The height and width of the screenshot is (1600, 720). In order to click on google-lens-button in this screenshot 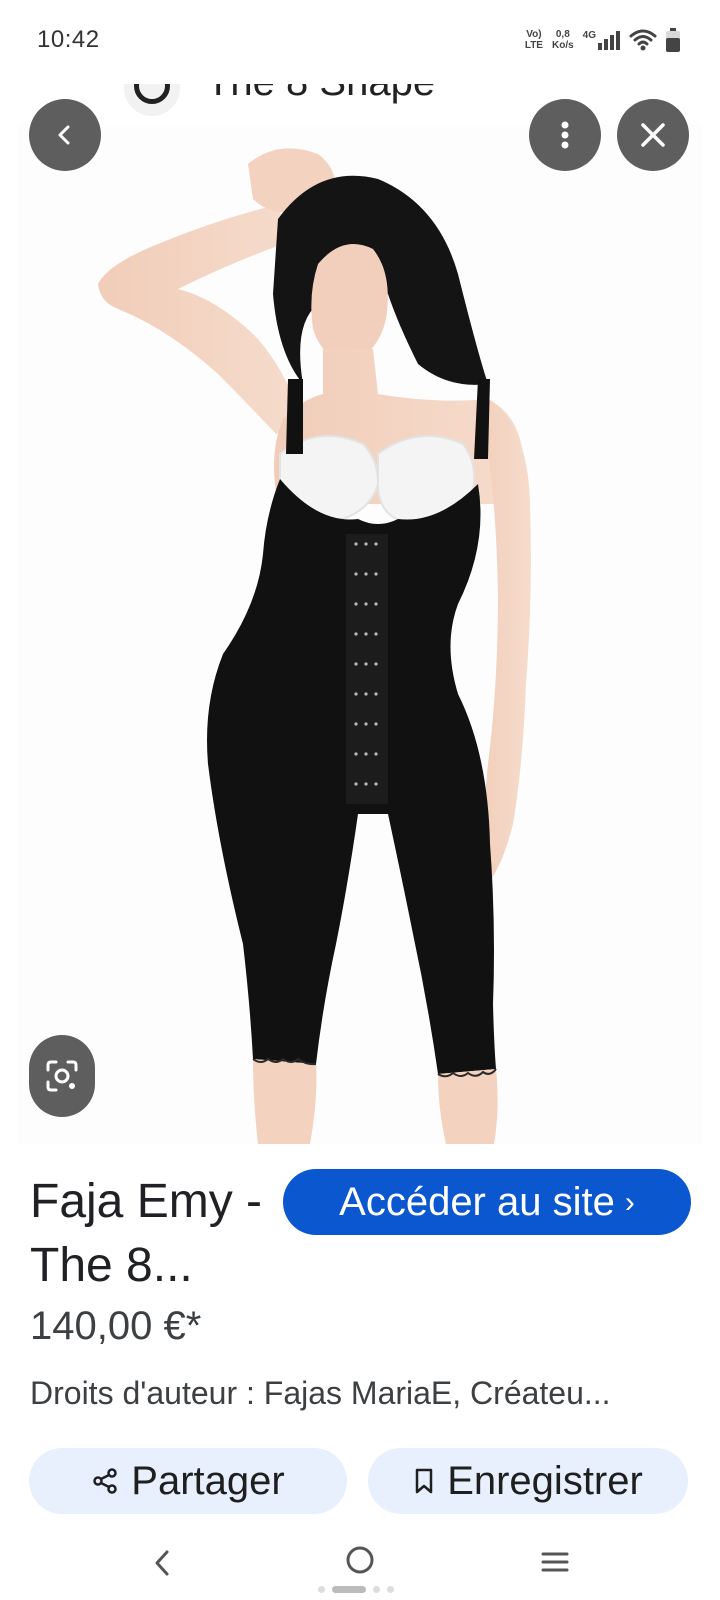, I will do `click(62, 1076)`.